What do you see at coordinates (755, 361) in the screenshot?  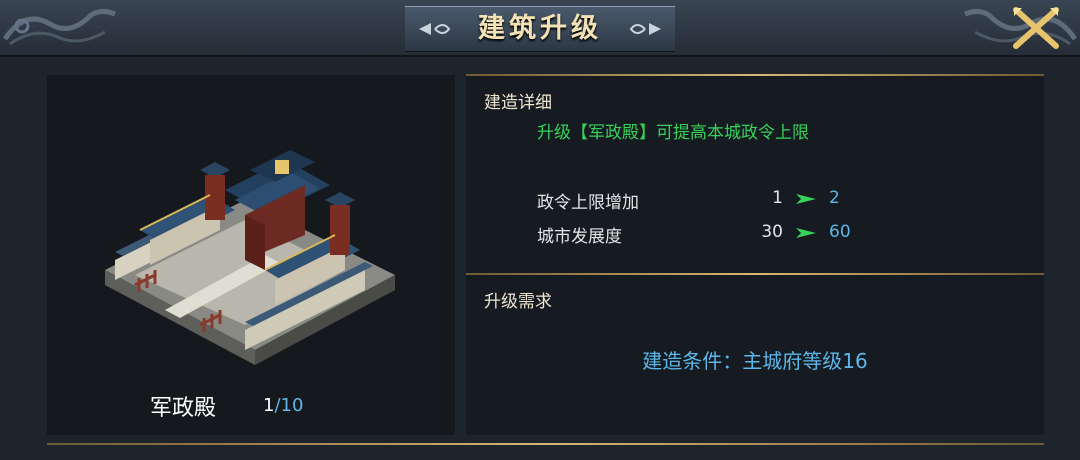 I see `requirement-condition: 建造条件：主城府等级16` at bounding box center [755, 361].